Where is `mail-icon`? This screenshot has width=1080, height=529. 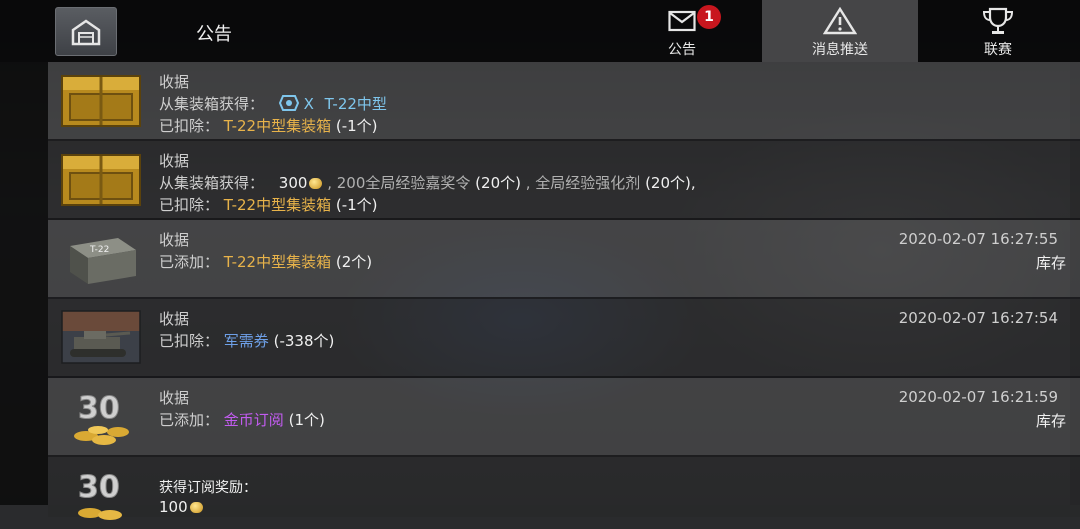
mail-icon is located at coordinates (682, 21).